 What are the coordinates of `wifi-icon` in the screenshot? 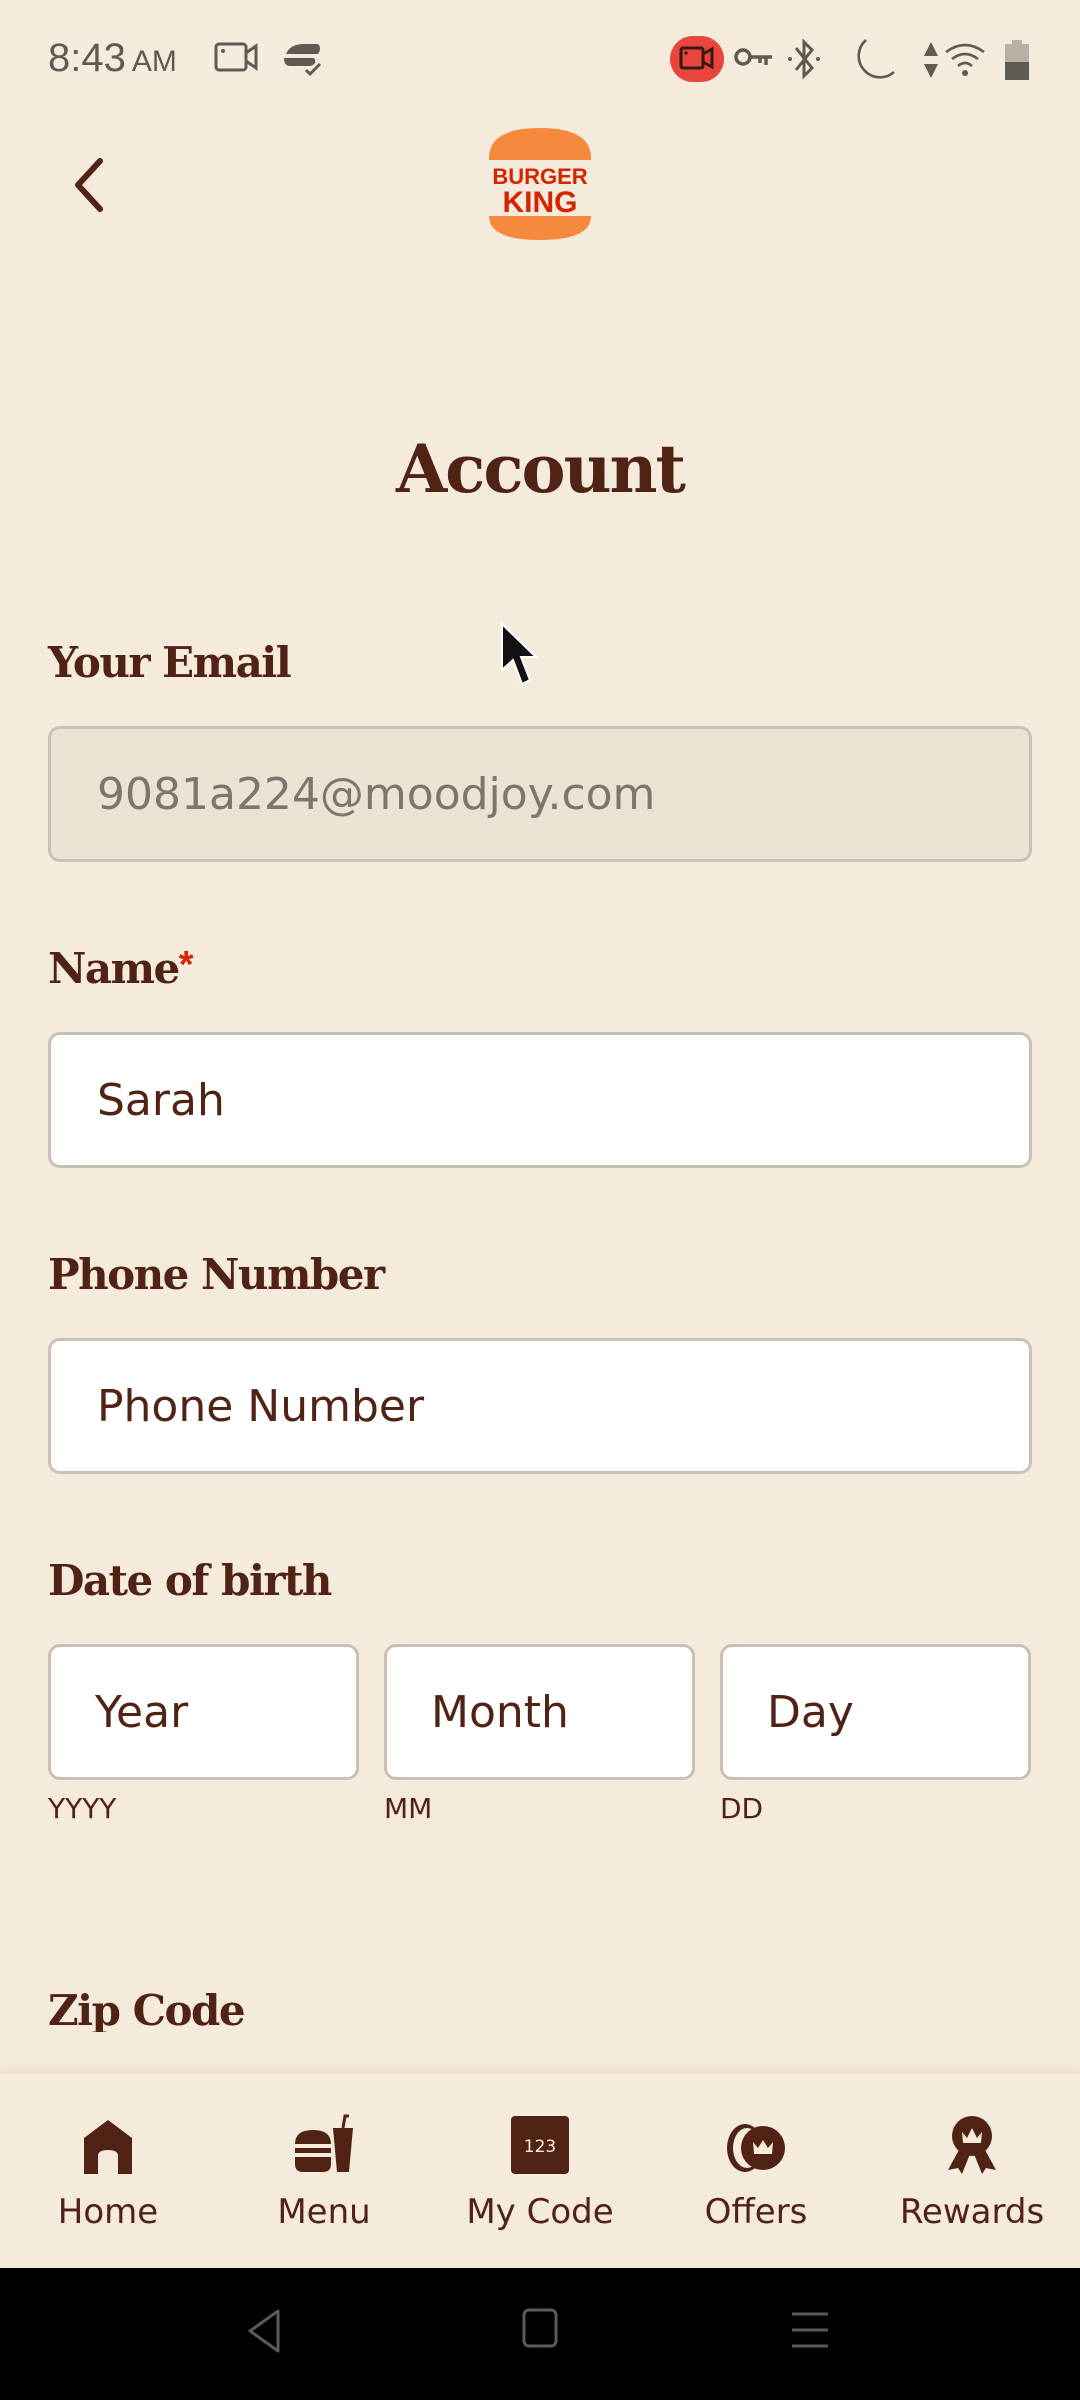 It's located at (965, 62).